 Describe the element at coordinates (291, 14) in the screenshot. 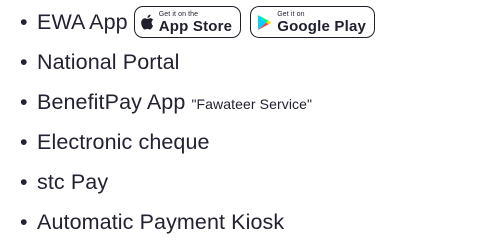

I see `google-play-small-label: Get it on` at that location.